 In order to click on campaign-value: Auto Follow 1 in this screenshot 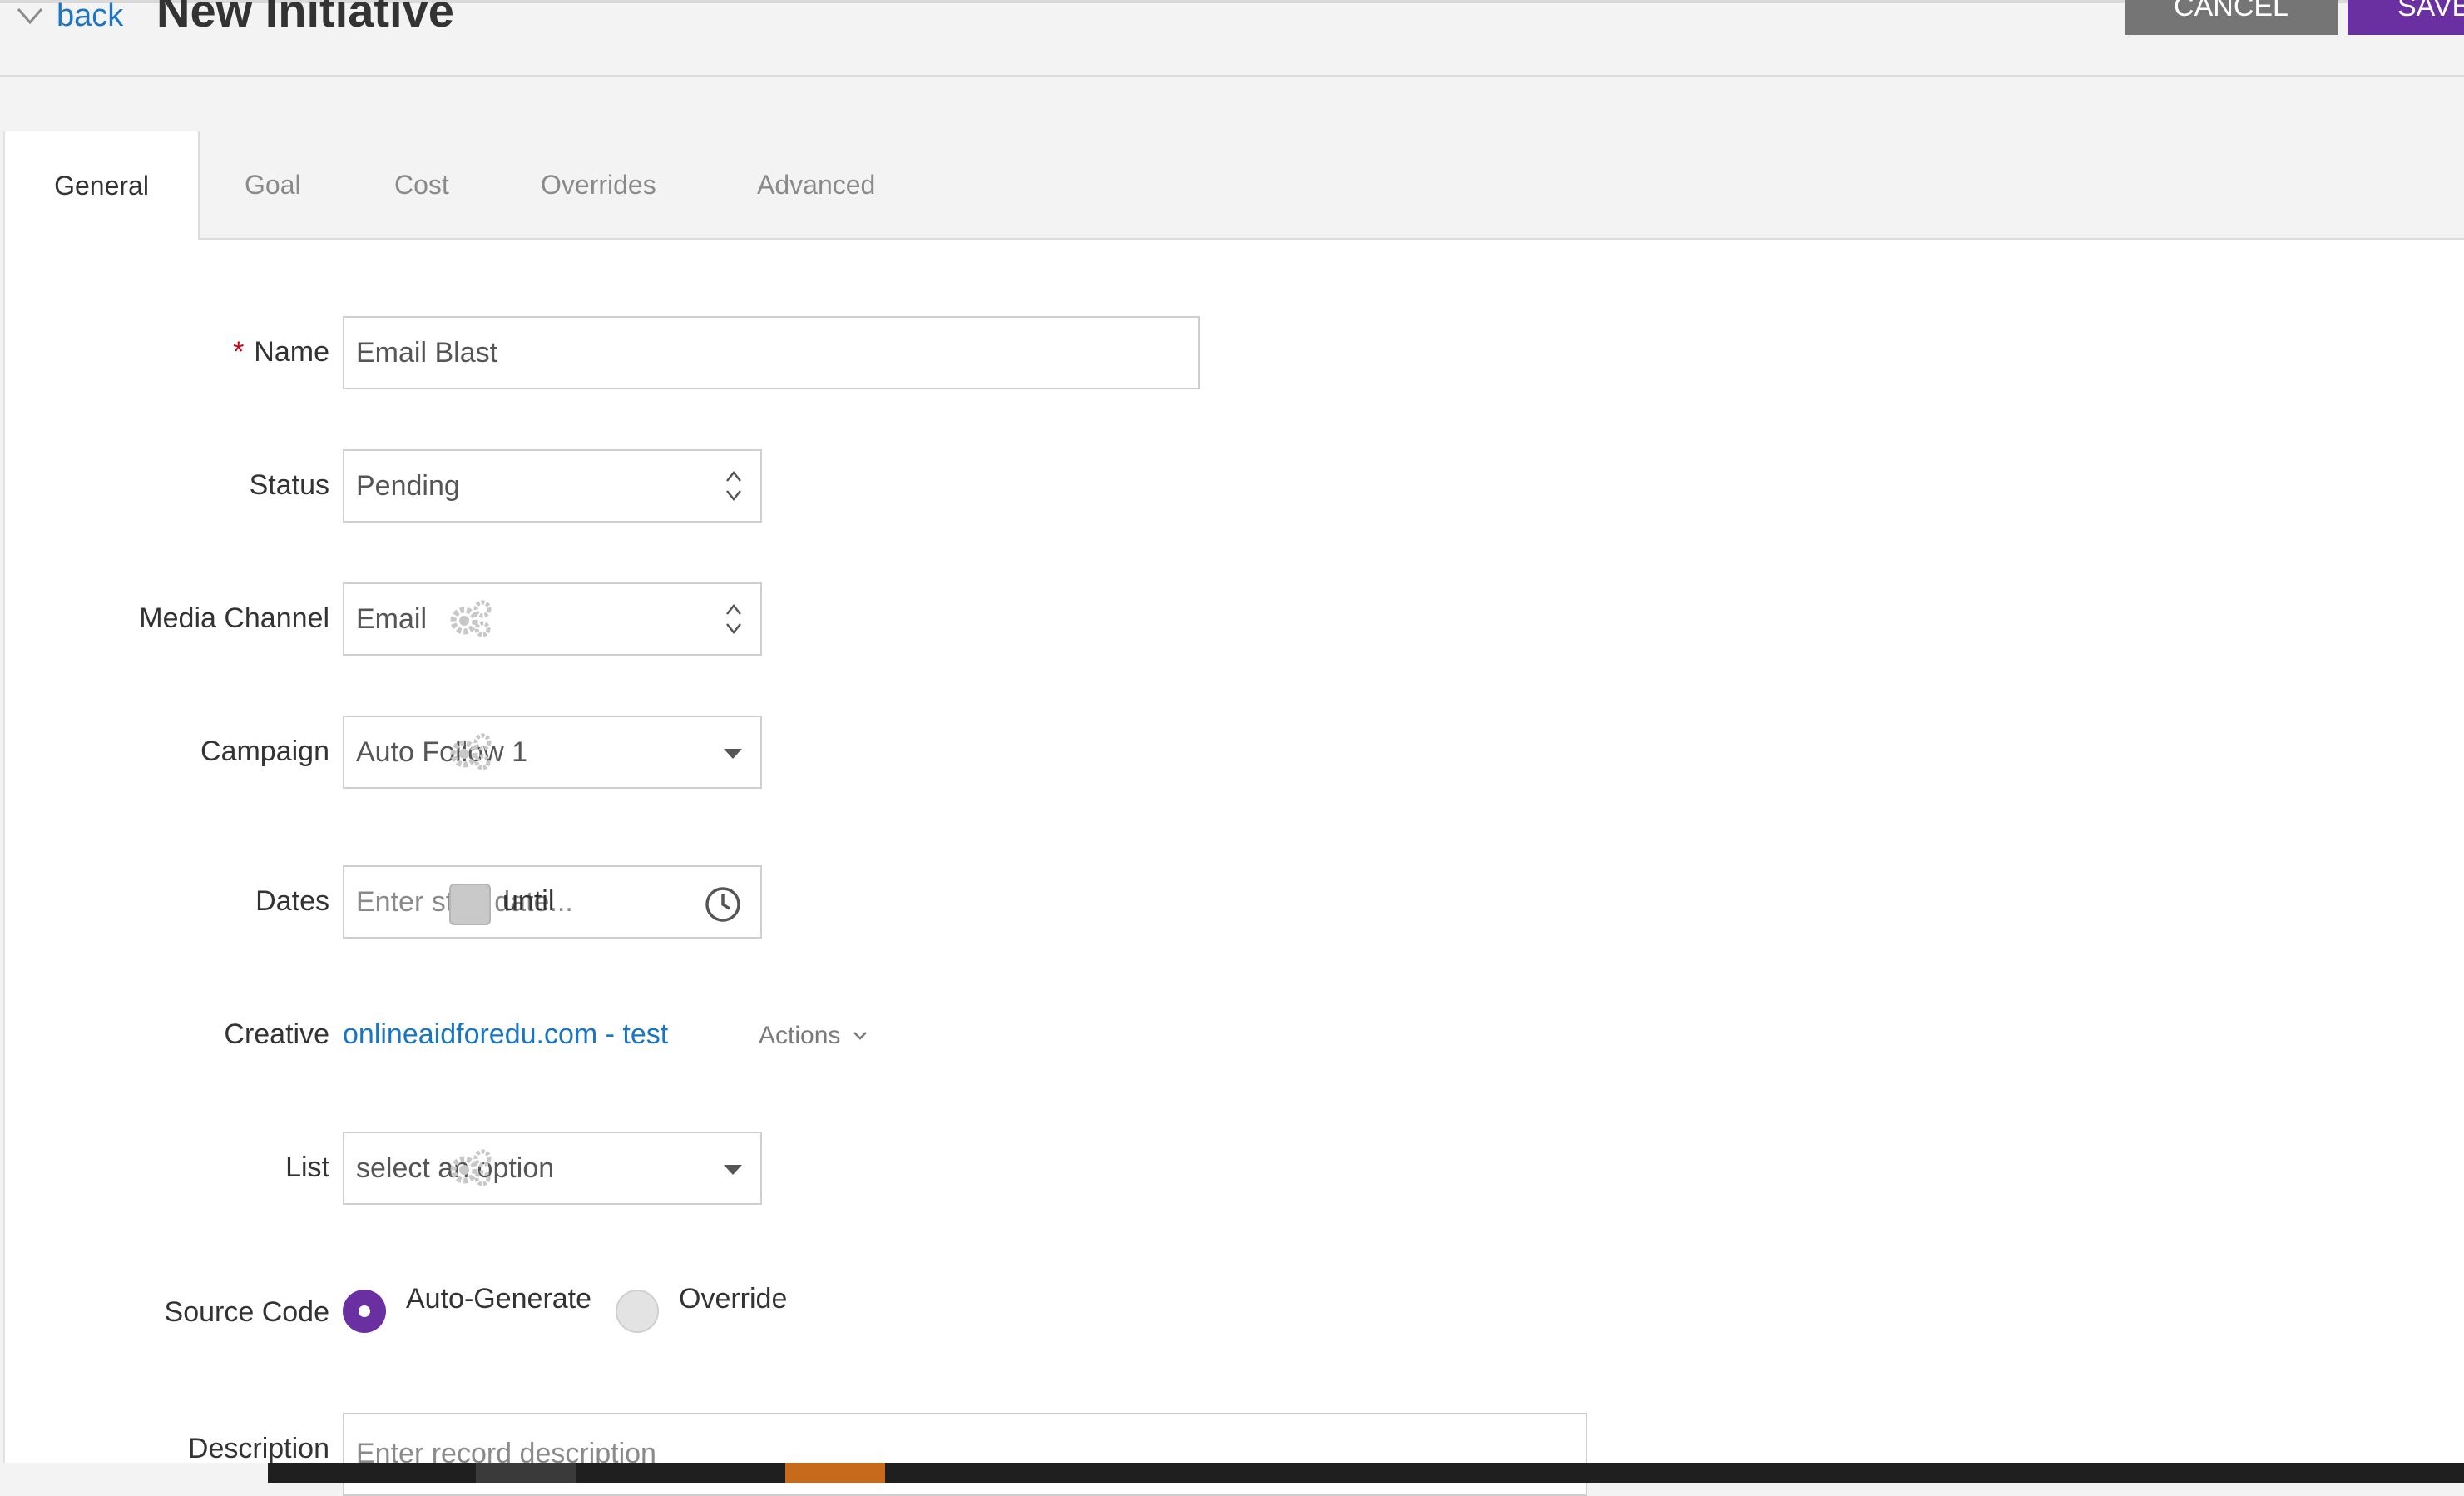, I will do `click(441, 752)`.